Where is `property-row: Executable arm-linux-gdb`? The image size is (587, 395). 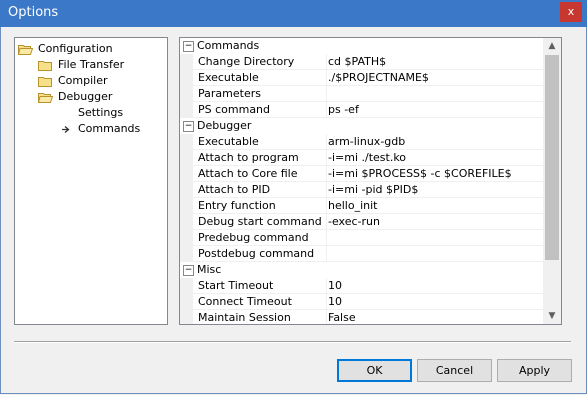
property-row: Executable arm-linux-gdb is located at coordinates (361, 142).